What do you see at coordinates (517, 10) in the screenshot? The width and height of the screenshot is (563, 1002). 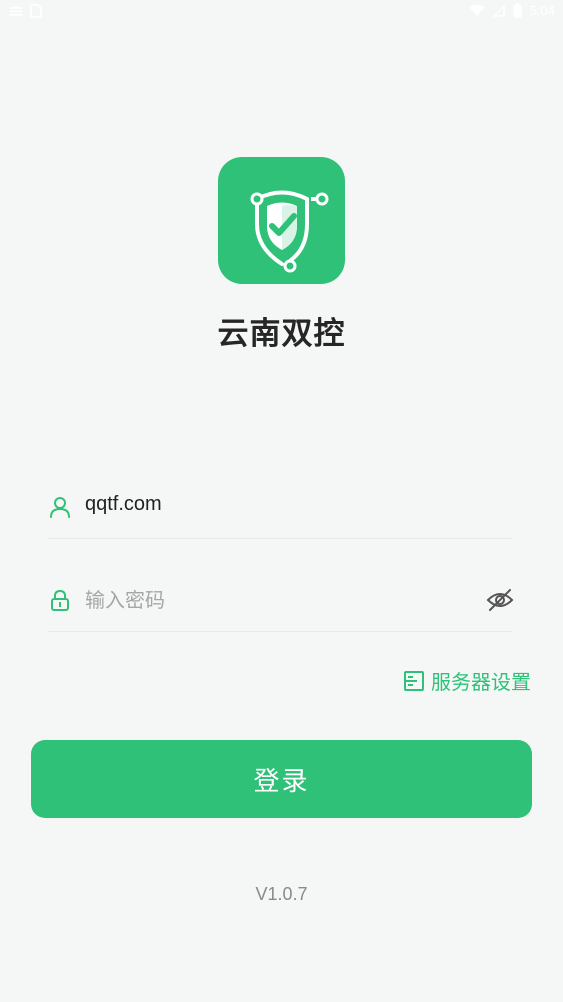 I see `battery-icon` at bounding box center [517, 10].